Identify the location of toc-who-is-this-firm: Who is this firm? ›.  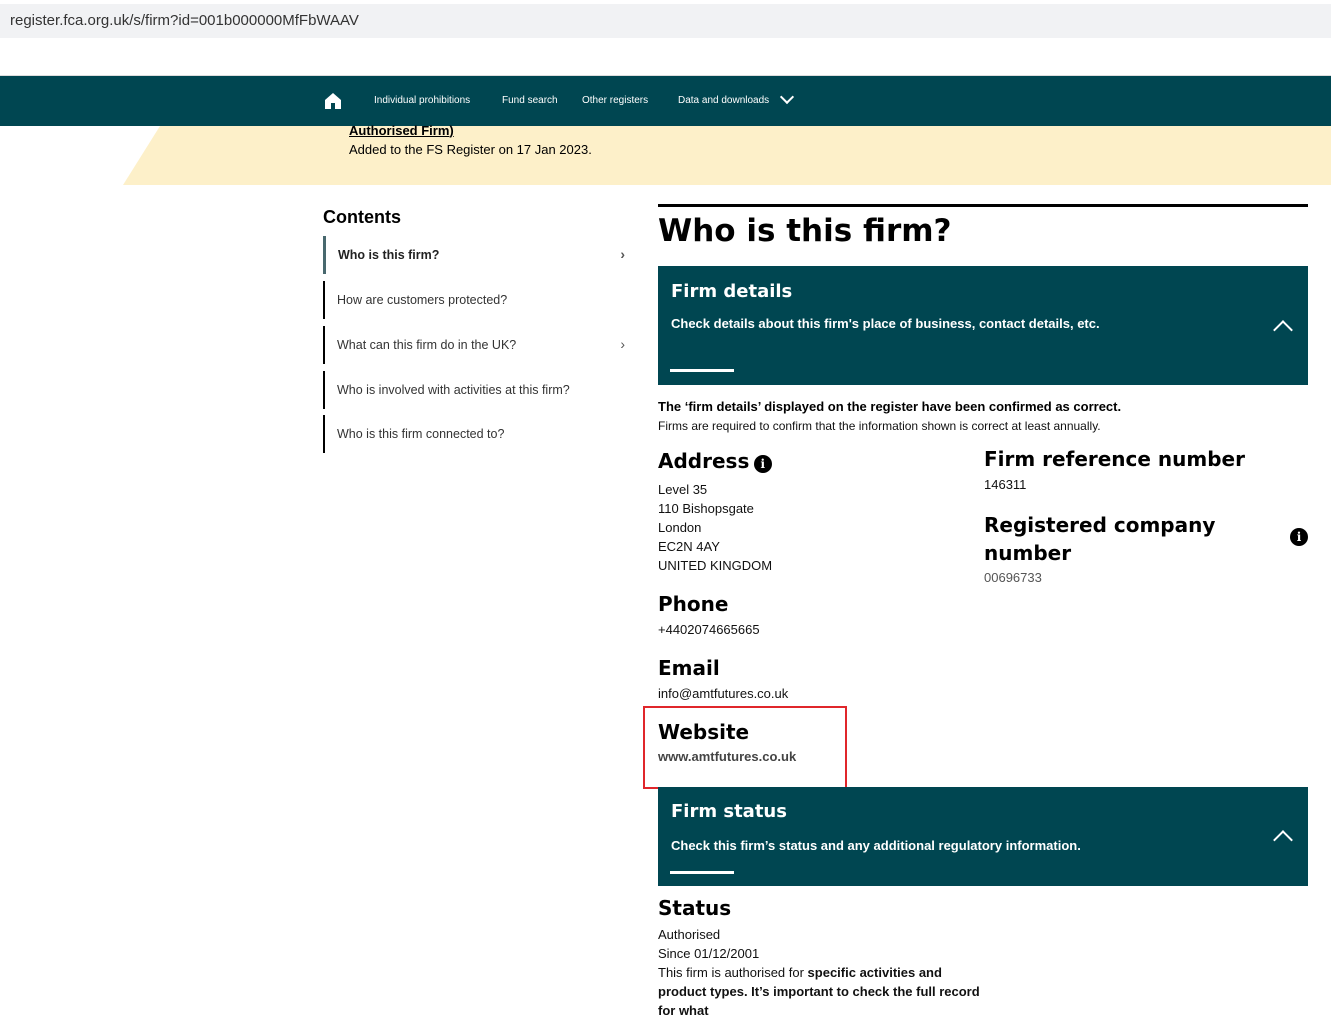
(478, 255).